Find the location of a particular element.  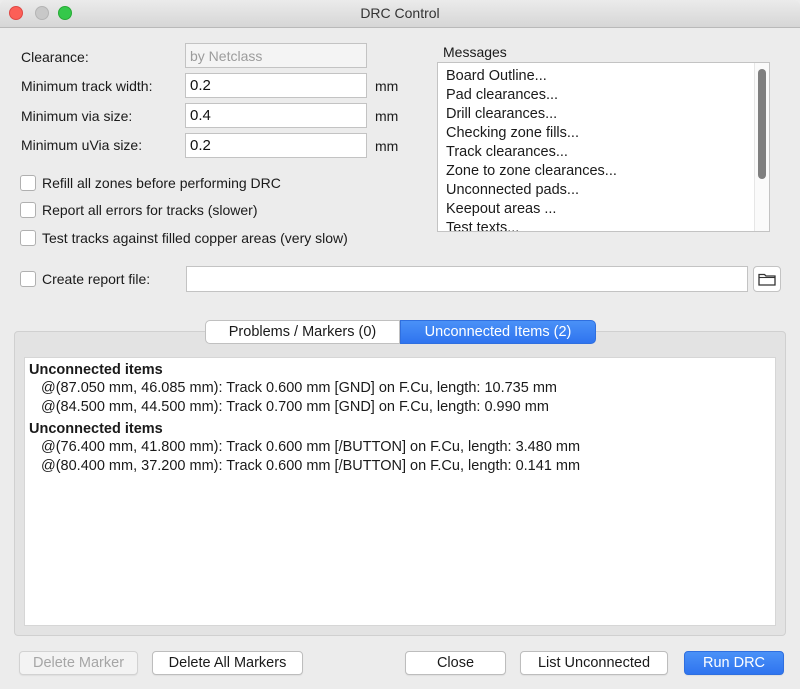

messages-scroll-thumb is located at coordinates (762, 124).